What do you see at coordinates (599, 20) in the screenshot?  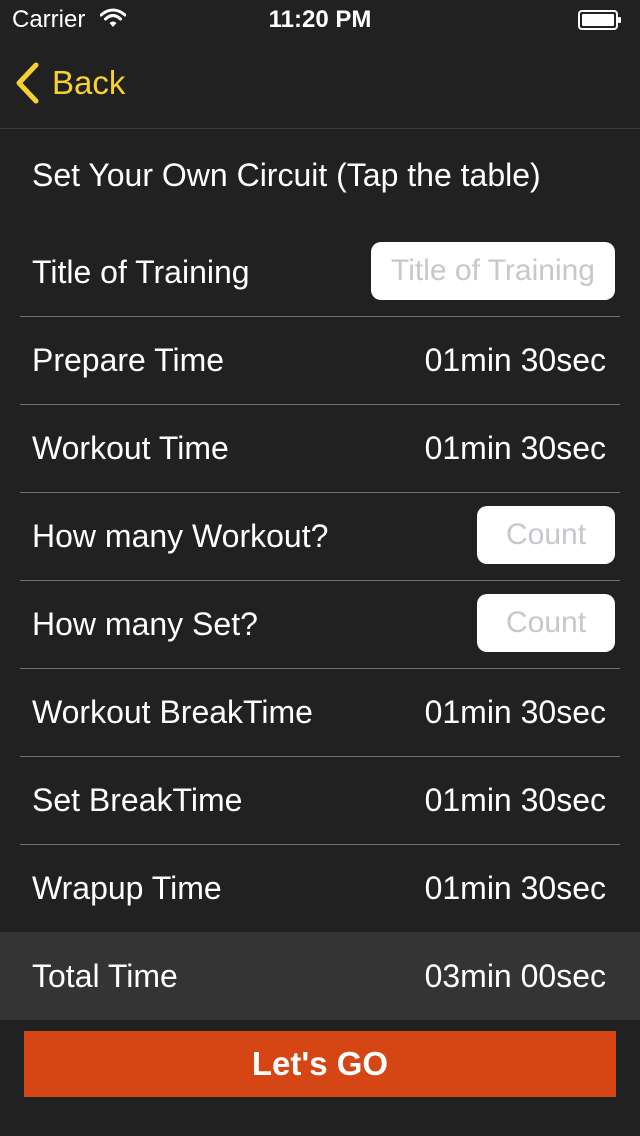 I see `battery-icon` at bounding box center [599, 20].